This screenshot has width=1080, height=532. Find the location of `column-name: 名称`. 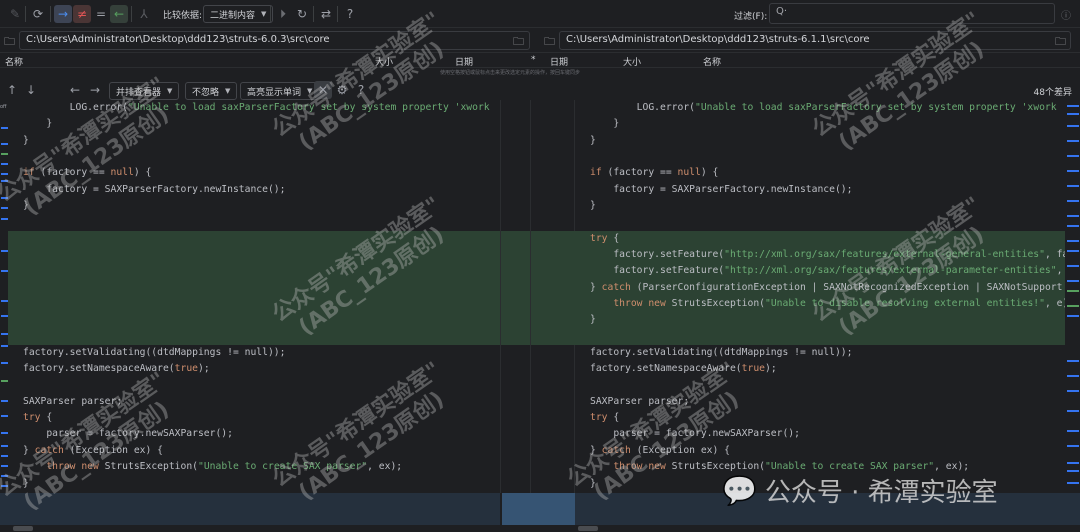

column-name: 名称 is located at coordinates (14, 61).